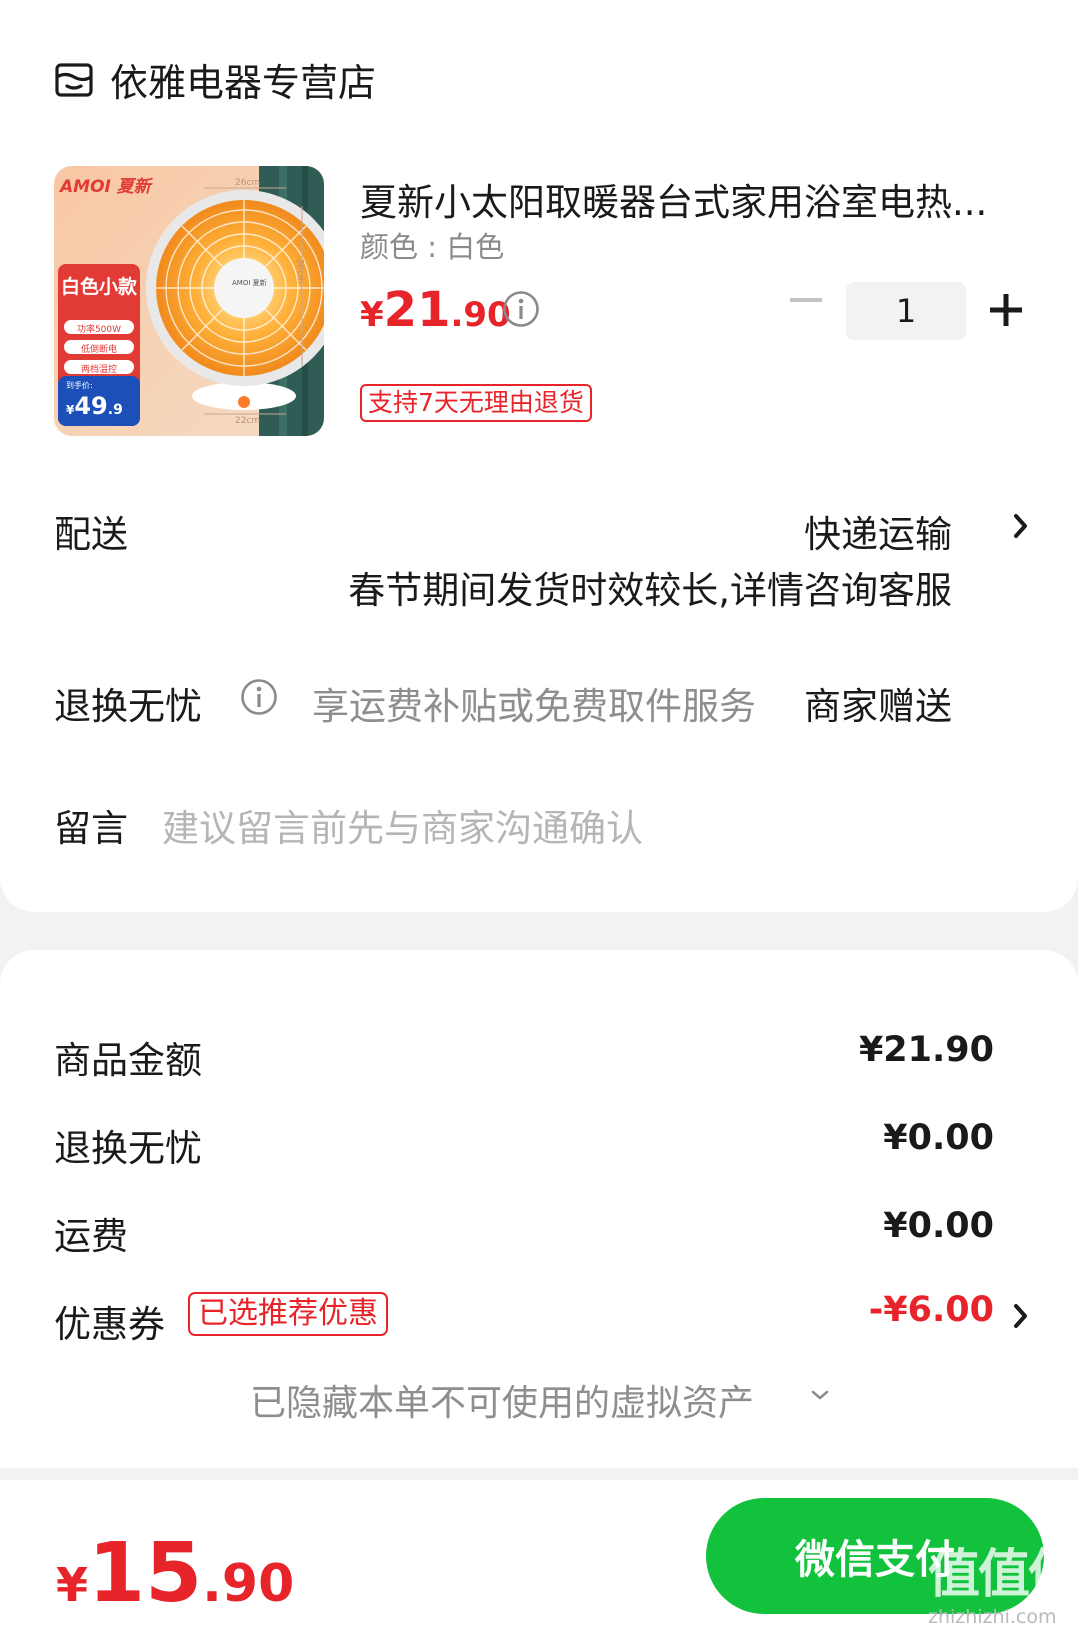 This screenshot has width=1078, height=1638. Describe the element at coordinates (91, 534) in the screenshot. I see `delivery-label: 配送` at that location.